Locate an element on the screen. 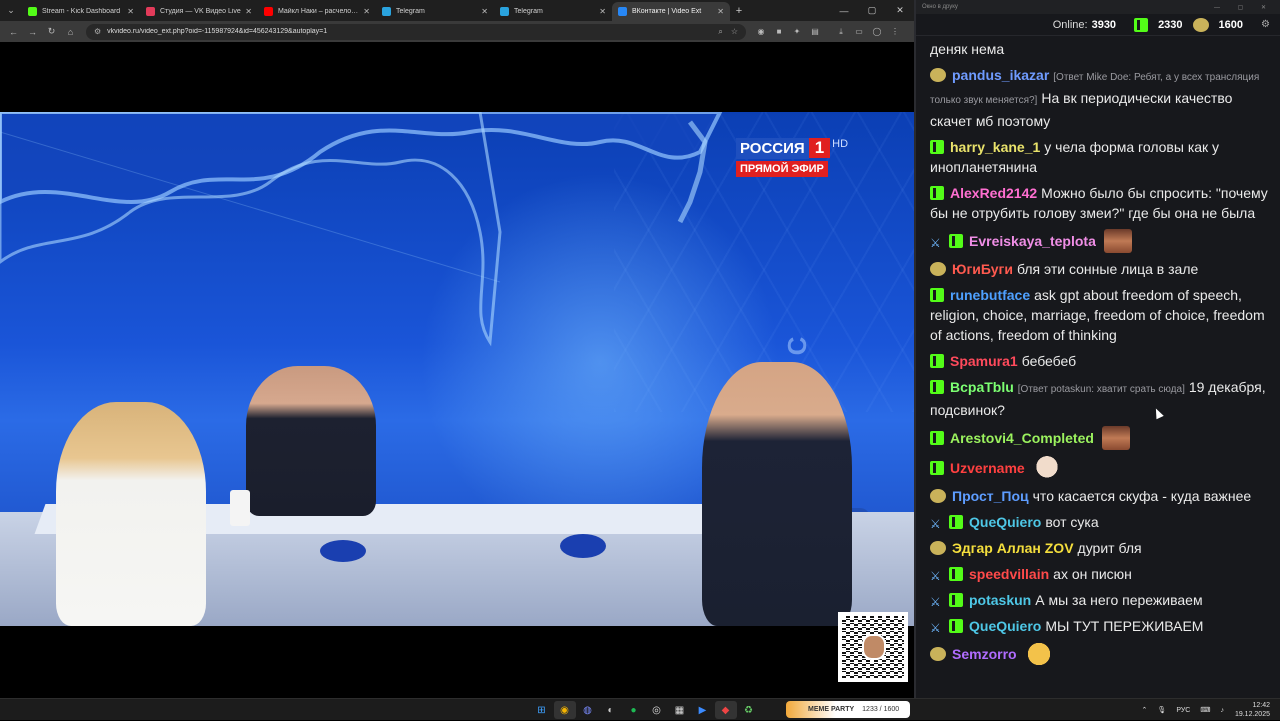 This screenshot has height=721, width=1280. discord-app-icon: ◍ is located at coordinates (588, 710).